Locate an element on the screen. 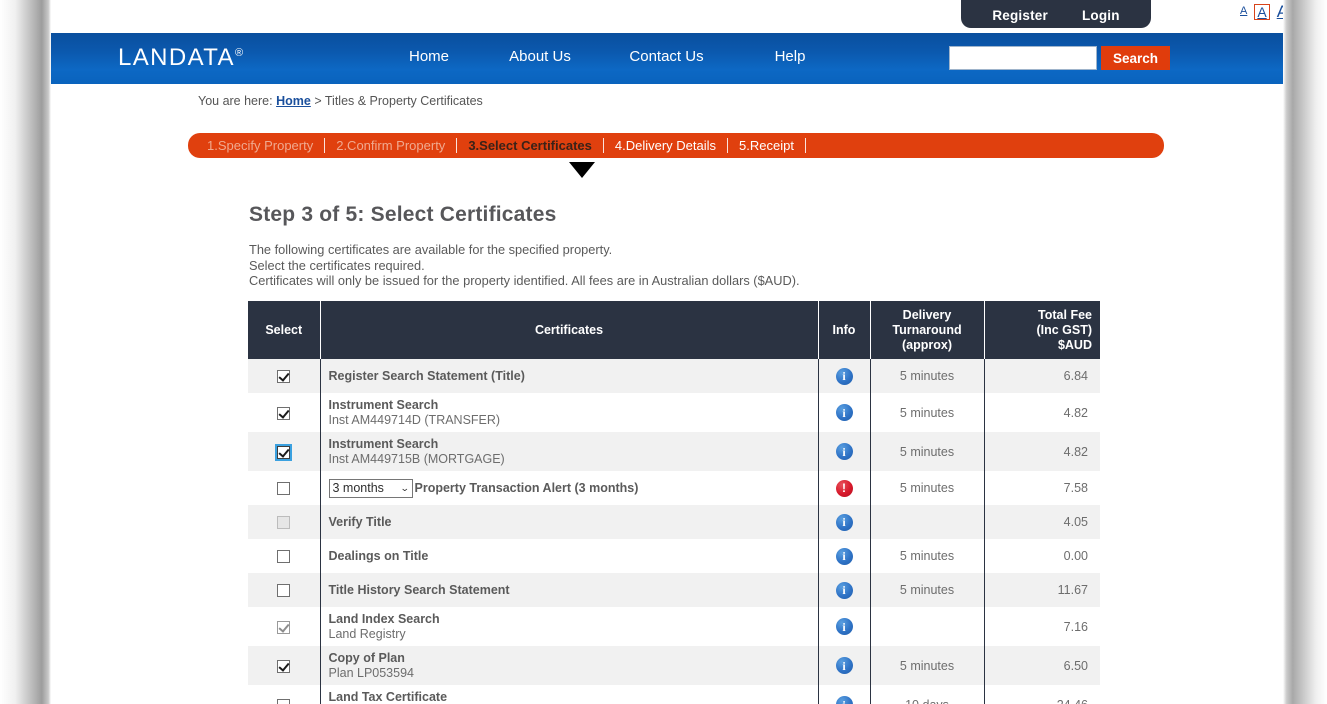 The image size is (1327, 704). table-row: Dealings on Title 5 minutes 0.00 is located at coordinates (674, 556).